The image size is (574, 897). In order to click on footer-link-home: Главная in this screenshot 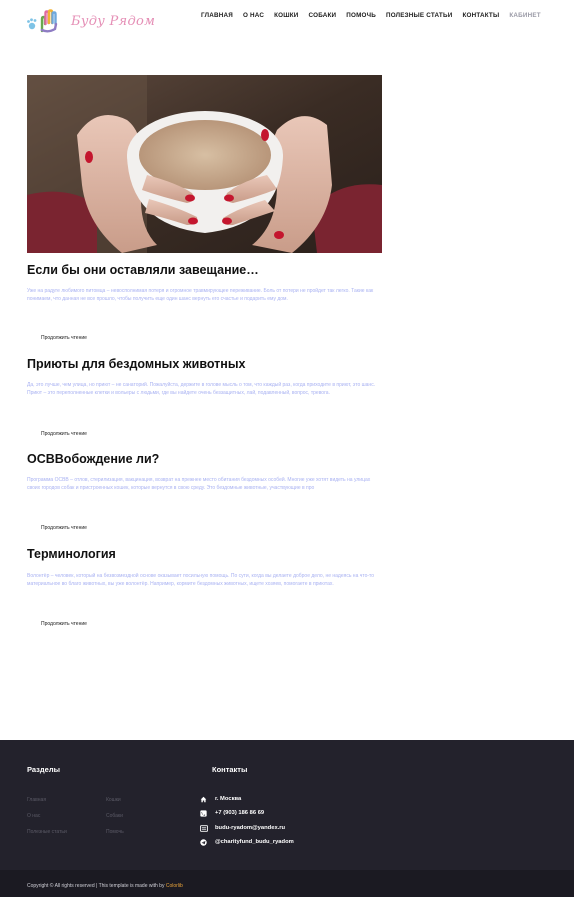, I will do `click(36, 800)`.